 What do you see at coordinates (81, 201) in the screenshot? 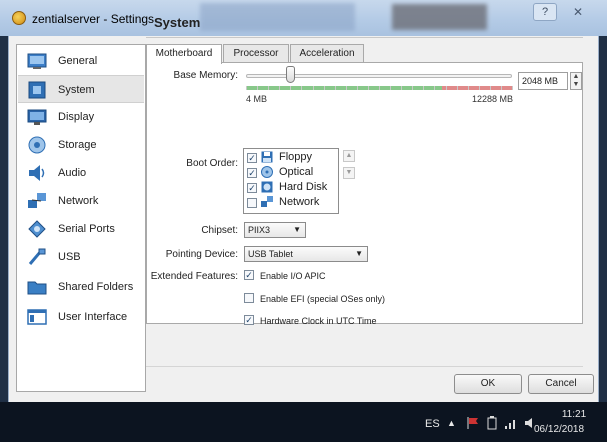
I see `sidebar-item-network: Network` at bounding box center [81, 201].